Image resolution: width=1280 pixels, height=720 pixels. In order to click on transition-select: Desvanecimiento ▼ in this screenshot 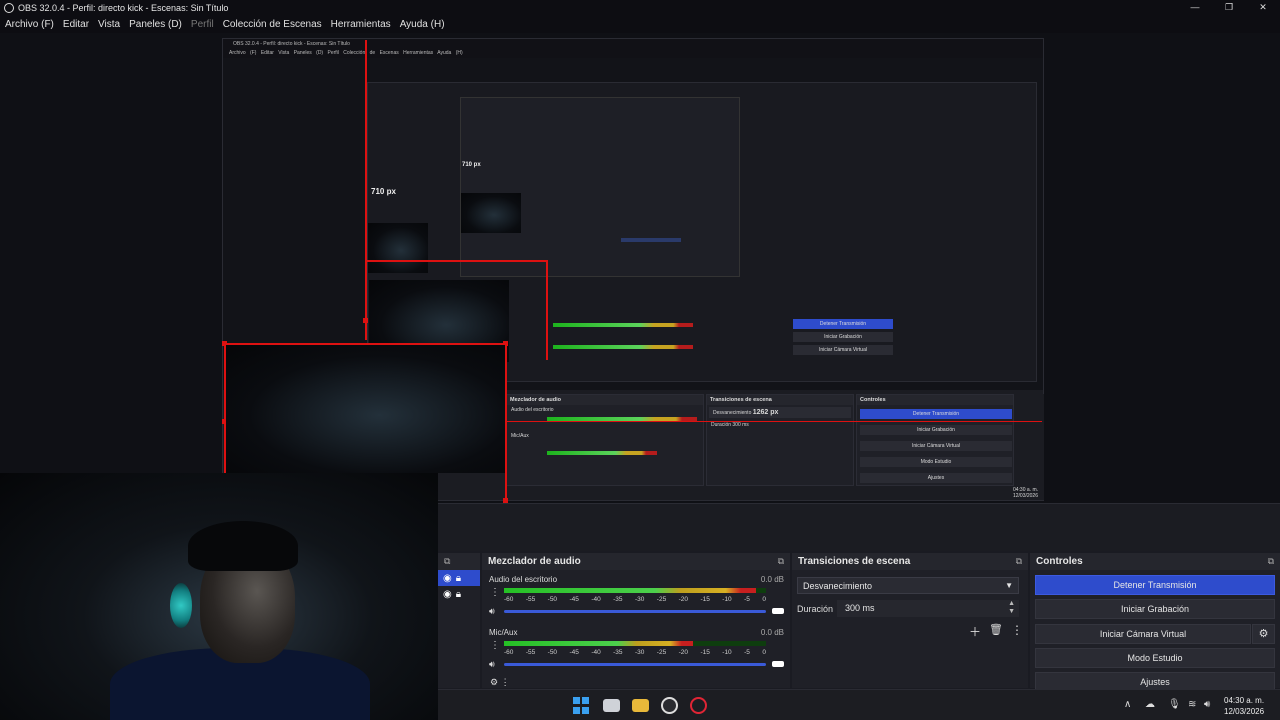, I will do `click(908, 585)`.